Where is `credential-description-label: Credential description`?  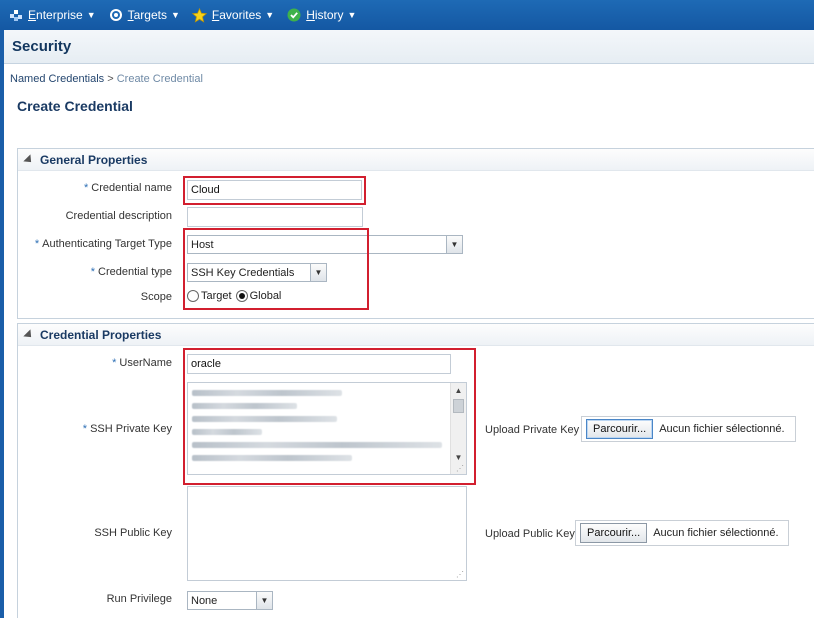
credential-description-label: Credential description is located at coordinates (118, 216).